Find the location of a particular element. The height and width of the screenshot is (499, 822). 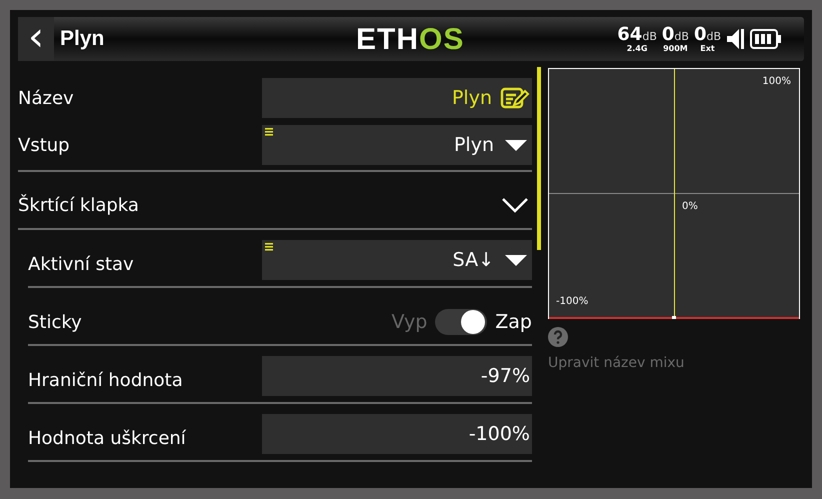

help-icon is located at coordinates (558, 337).